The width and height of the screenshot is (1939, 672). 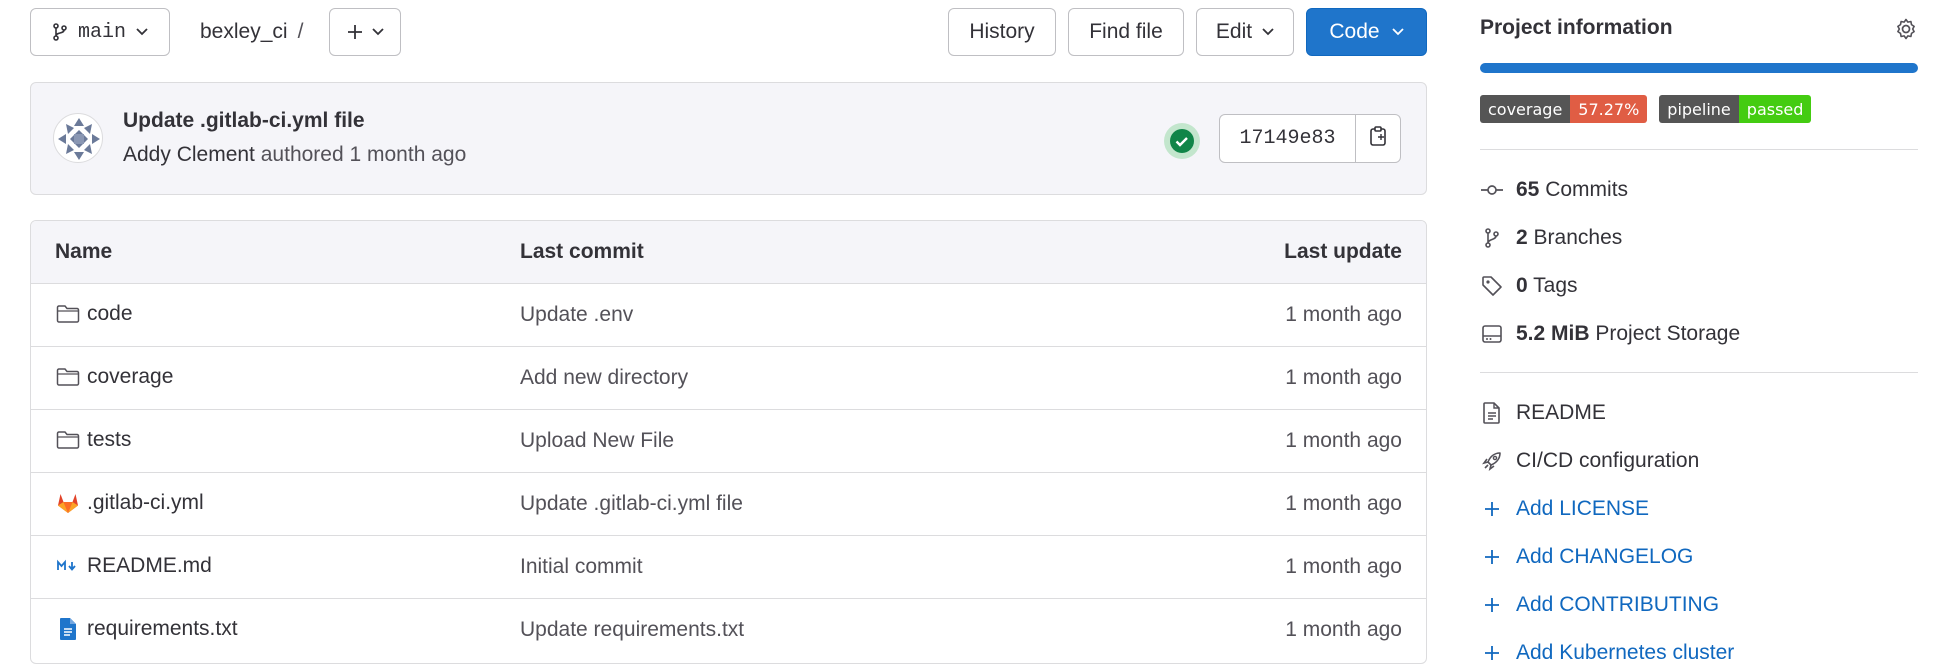 I want to click on stat-count: 5.2 MiB, so click(x=1553, y=333).